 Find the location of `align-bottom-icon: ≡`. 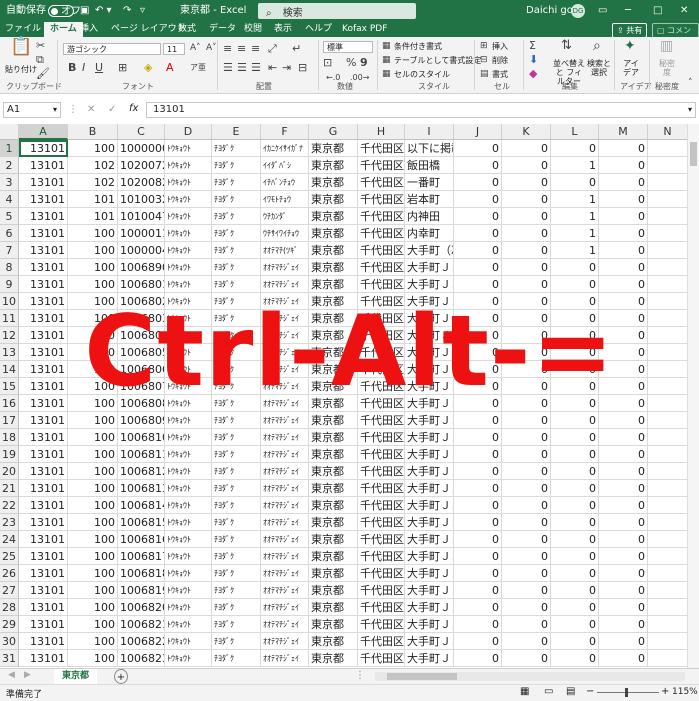

align-bottom-icon: ≡ is located at coordinates (255, 49).